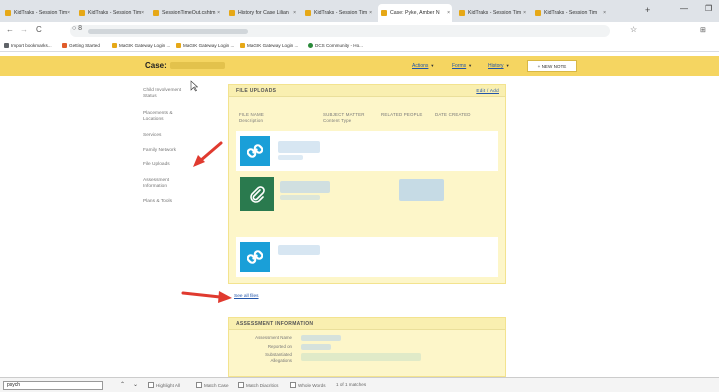 The image size is (719, 392). Describe the element at coordinates (156, 184) in the screenshot. I see `sidebar-item-assessment: Assessment Information` at that location.